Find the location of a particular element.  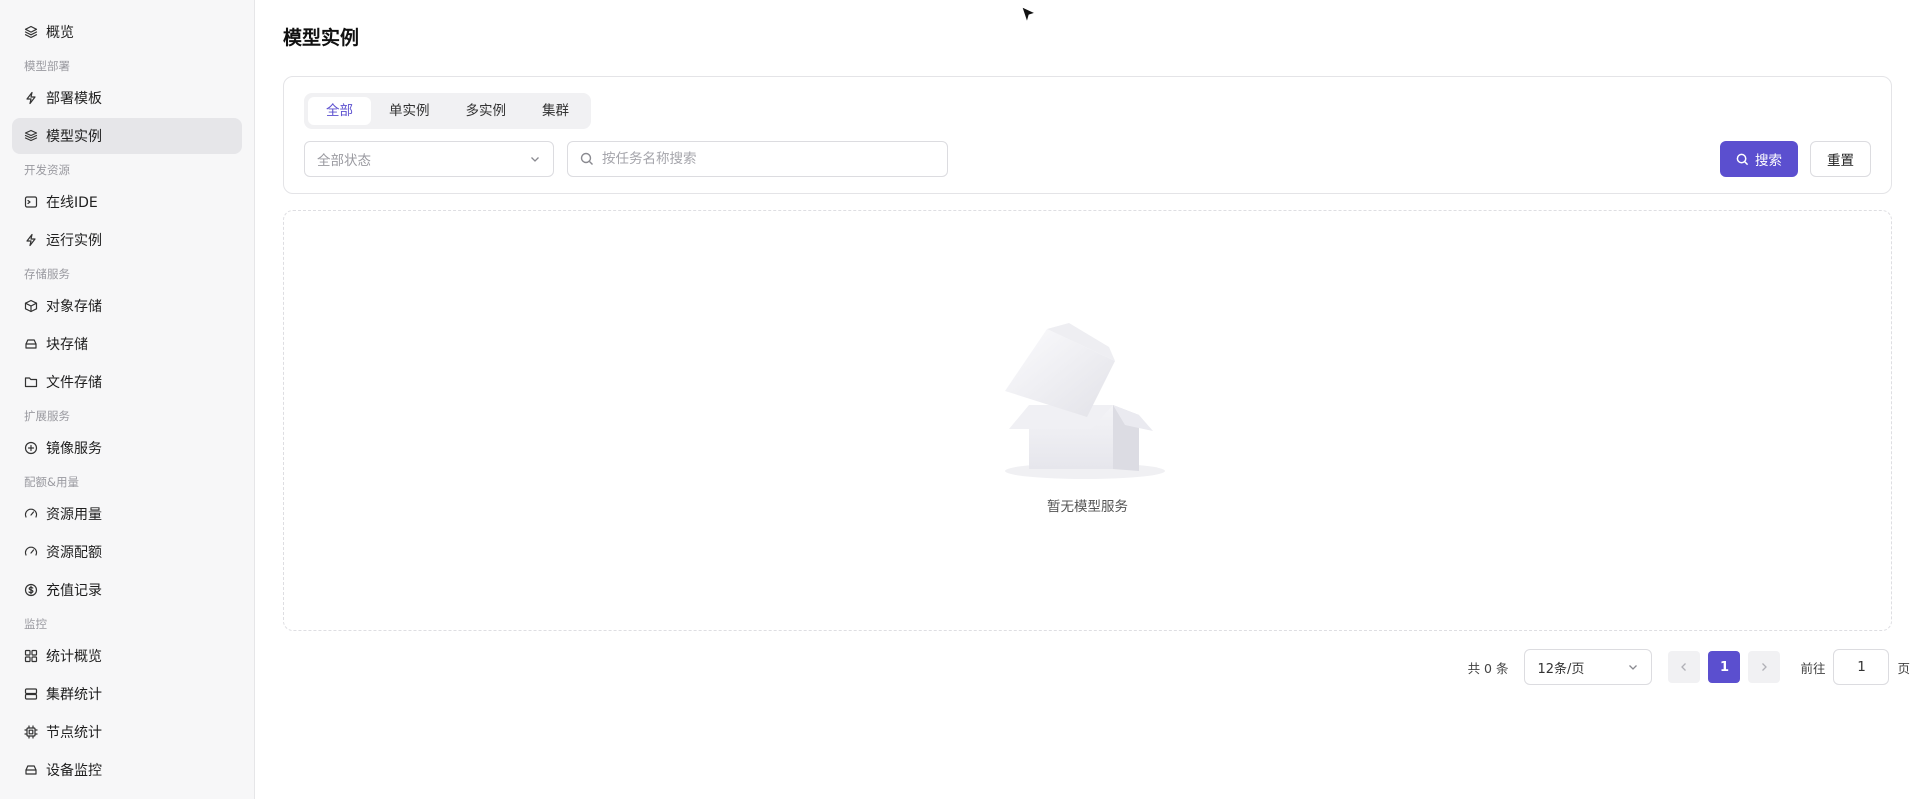

search-input is located at coordinates (768, 159).